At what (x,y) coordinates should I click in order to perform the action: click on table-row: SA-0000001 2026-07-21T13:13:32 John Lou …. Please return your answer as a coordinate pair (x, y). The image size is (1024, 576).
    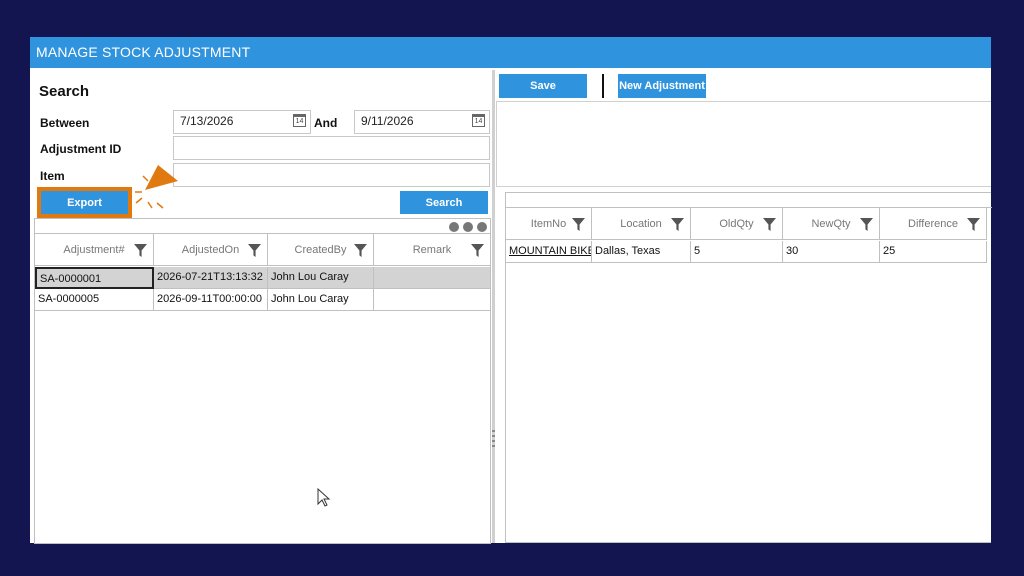
    Looking at the image, I should click on (262, 278).